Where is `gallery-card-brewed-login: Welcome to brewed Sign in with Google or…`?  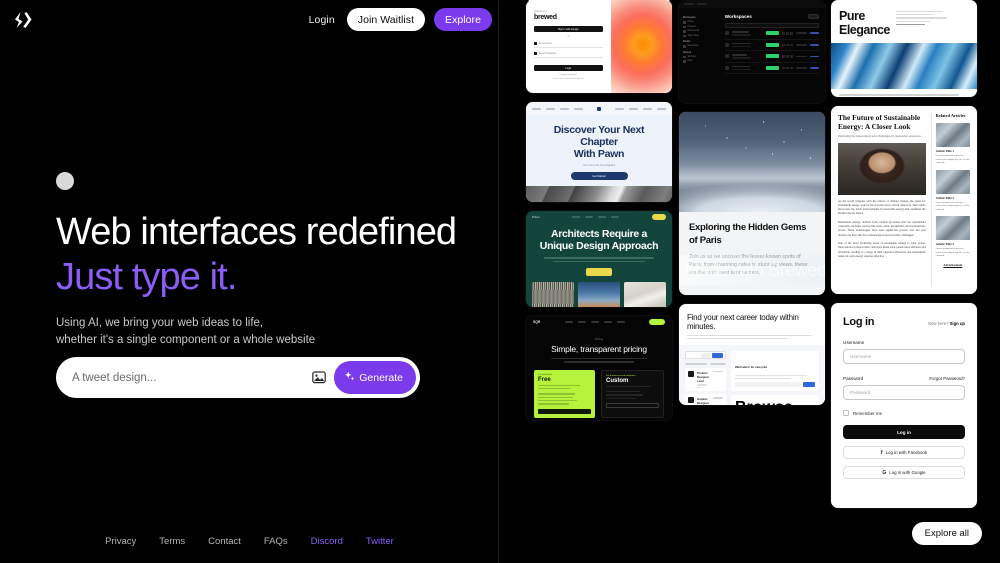 gallery-card-brewed-login: Welcome to brewed Sign in with Google or… is located at coordinates (599, 46).